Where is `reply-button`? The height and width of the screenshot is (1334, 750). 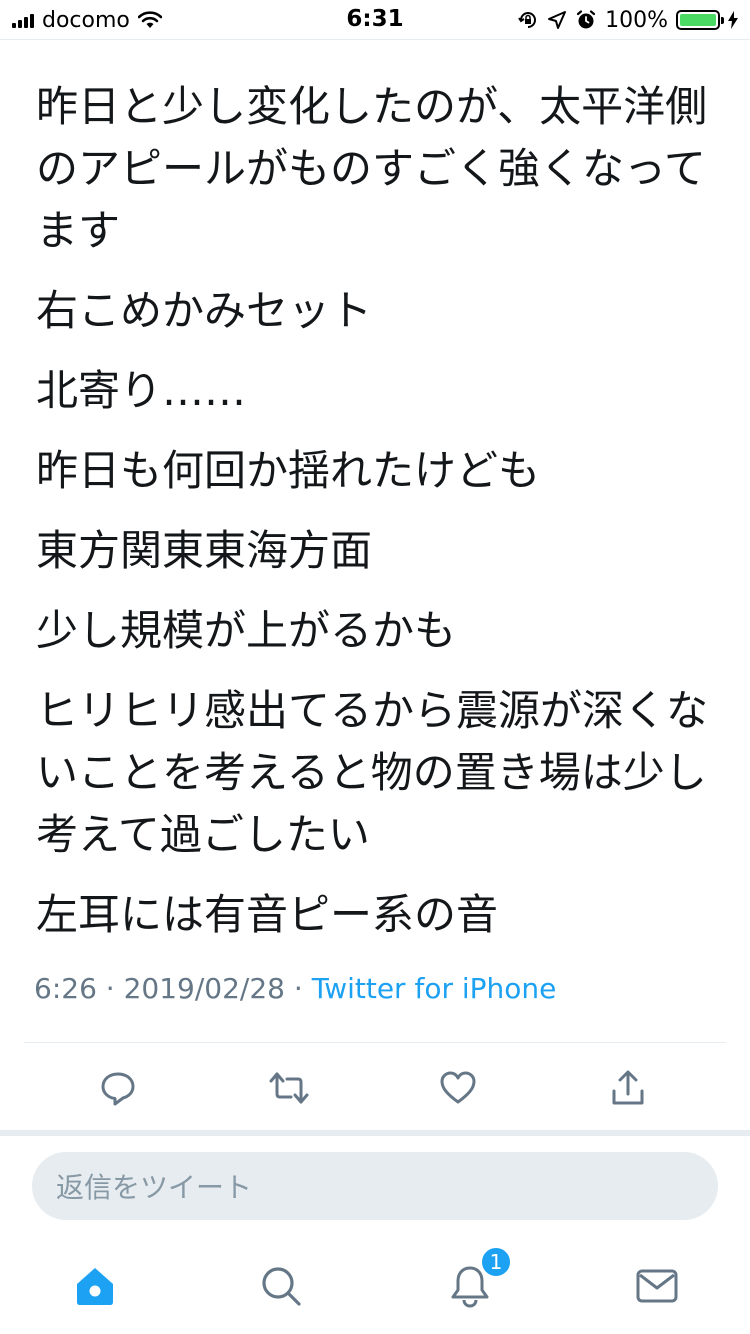 reply-button is located at coordinates (118, 1088).